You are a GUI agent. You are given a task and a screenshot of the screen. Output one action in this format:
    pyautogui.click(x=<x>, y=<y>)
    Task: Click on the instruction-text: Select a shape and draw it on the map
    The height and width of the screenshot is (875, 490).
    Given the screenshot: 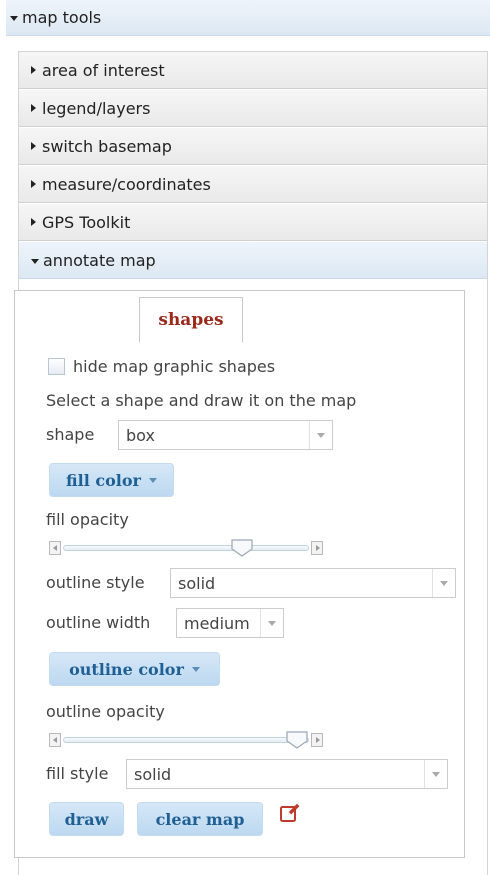 What is the action you would take?
    pyautogui.click(x=201, y=400)
    